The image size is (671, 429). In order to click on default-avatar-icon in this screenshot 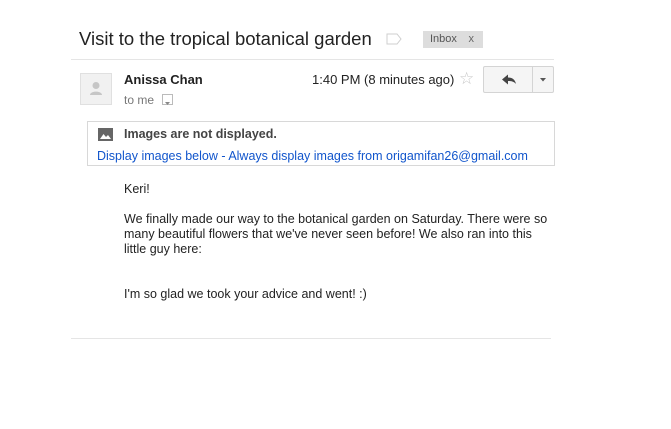, I will do `click(96, 88)`.